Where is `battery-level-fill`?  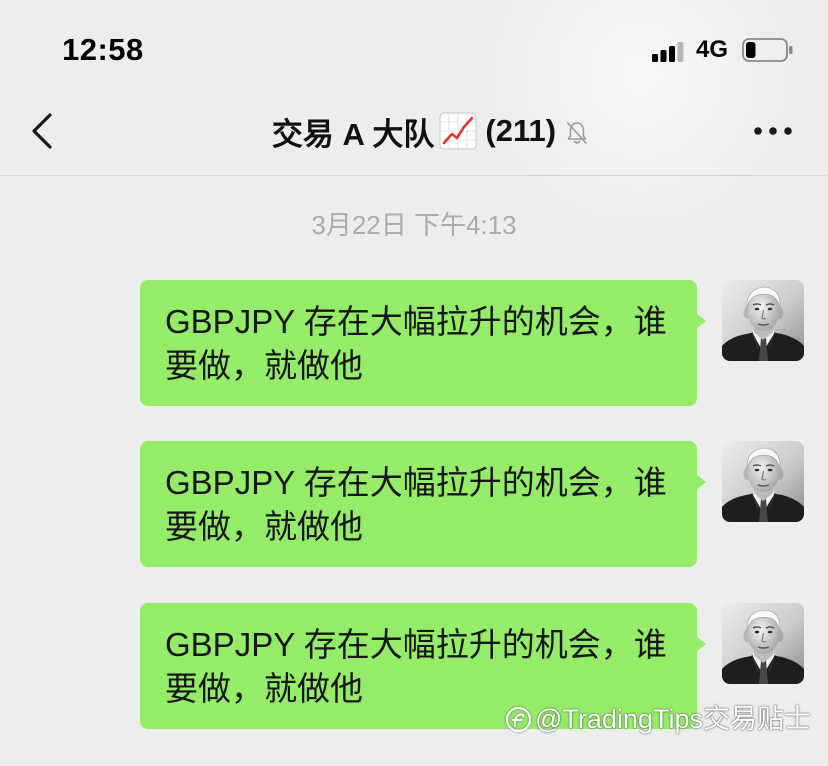
battery-level-fill is located at coordinates (751, 50).